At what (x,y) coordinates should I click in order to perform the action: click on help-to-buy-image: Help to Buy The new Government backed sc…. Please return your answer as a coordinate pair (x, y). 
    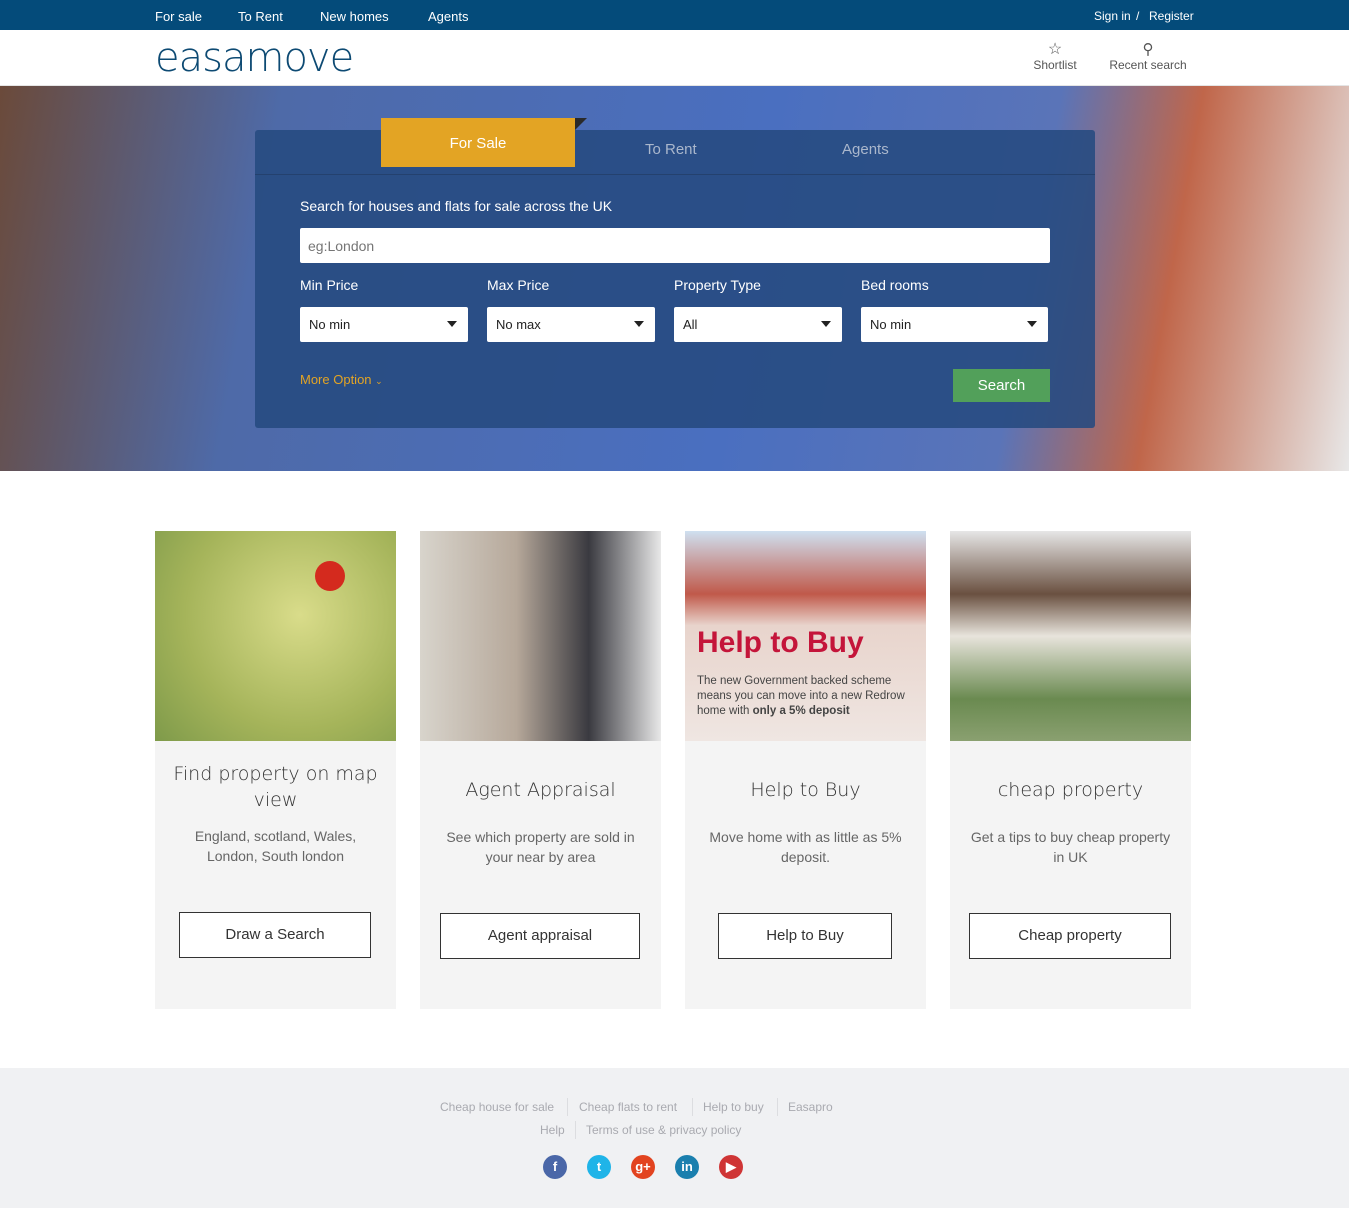
    Looking at the image, I should click on (805, 636).